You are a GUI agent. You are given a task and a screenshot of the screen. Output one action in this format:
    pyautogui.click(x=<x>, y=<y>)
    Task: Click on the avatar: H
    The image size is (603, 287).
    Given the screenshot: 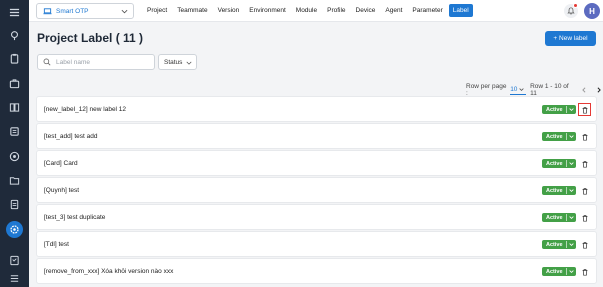 What is the action you would take?
    pyautogui.click(x=592, y=11)
    